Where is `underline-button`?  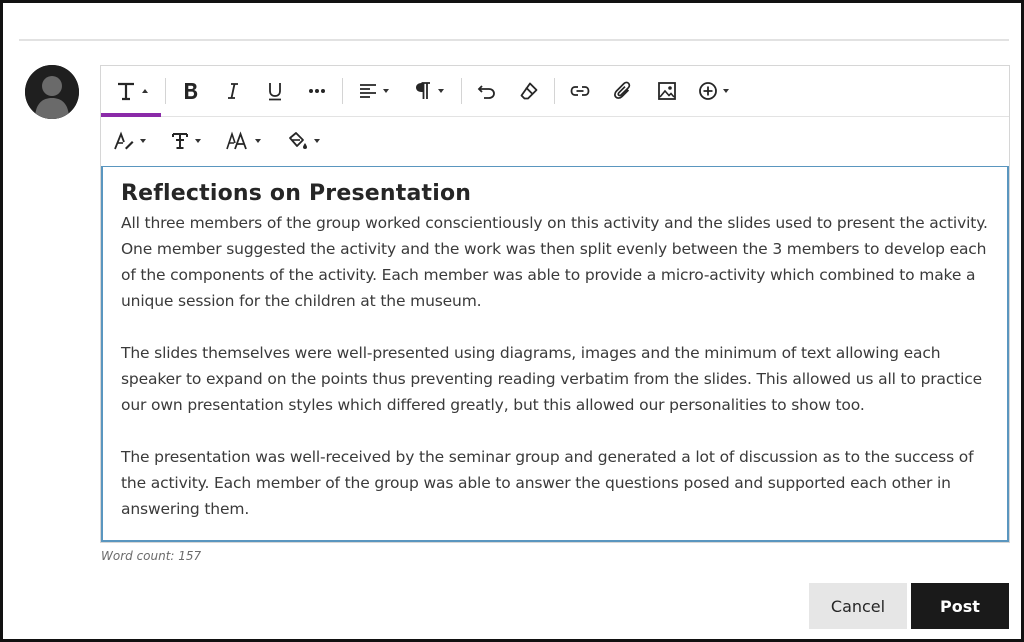
underline-button is located at coordinates (275, 91).